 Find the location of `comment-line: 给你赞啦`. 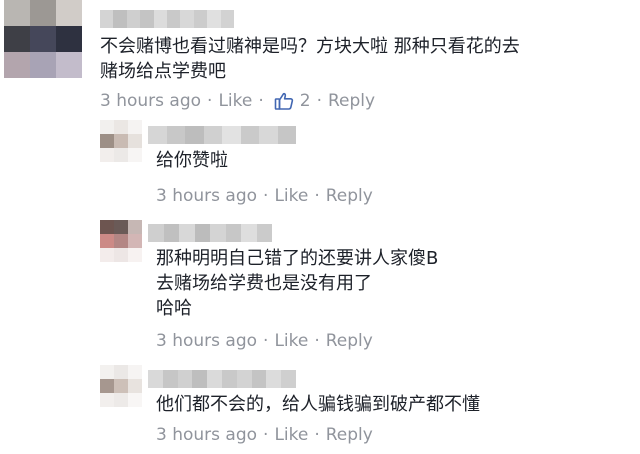

comment-line: 给你赞啦 is located at coordinates (192, 160).